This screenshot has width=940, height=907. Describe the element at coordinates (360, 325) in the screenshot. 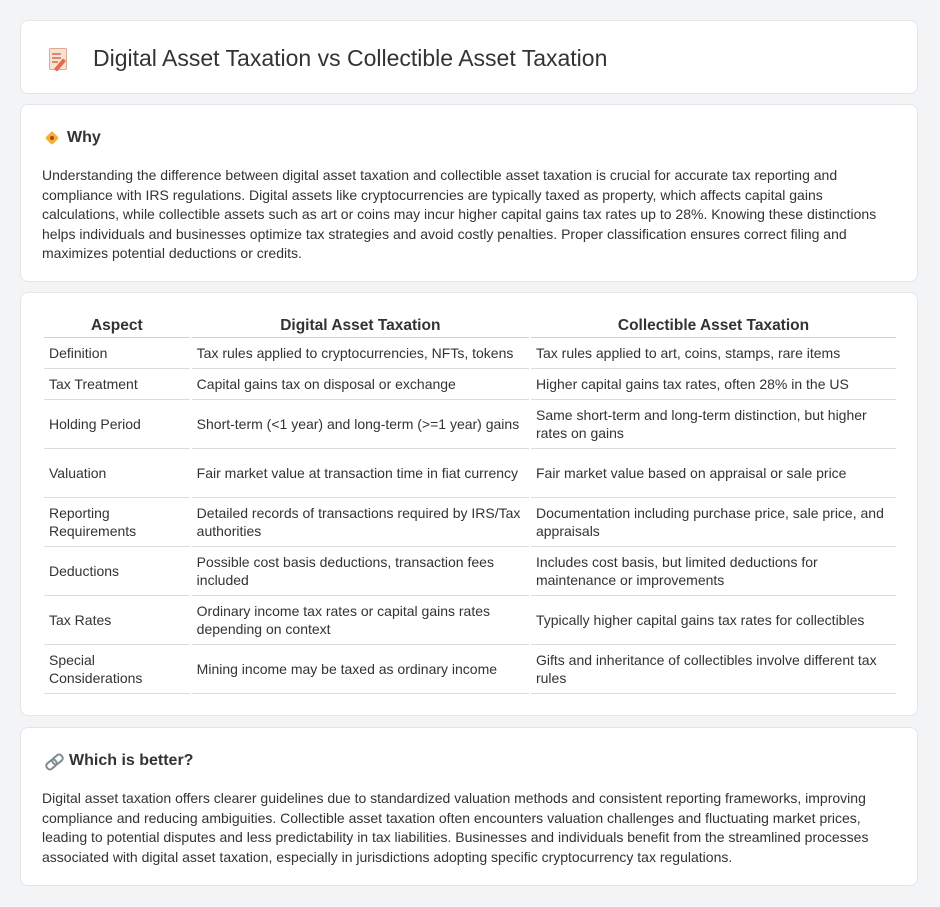

I see `column-header: Digital Asset Taxation` at that location.